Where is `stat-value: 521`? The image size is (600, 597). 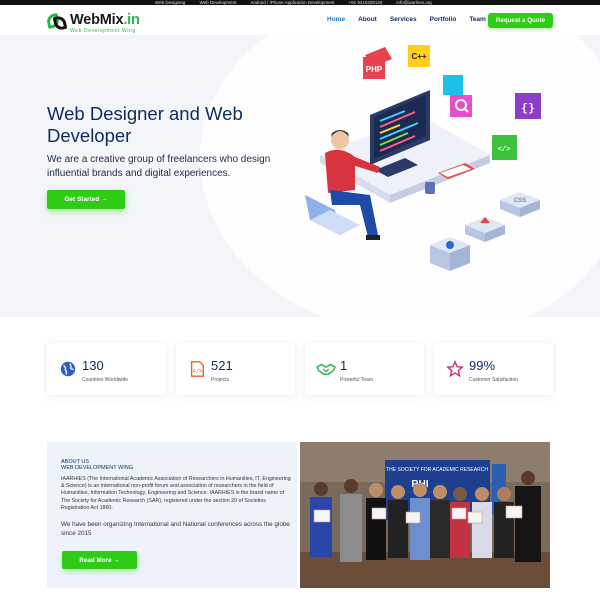
stat-value: 521 is located at coordinates (222, 365).